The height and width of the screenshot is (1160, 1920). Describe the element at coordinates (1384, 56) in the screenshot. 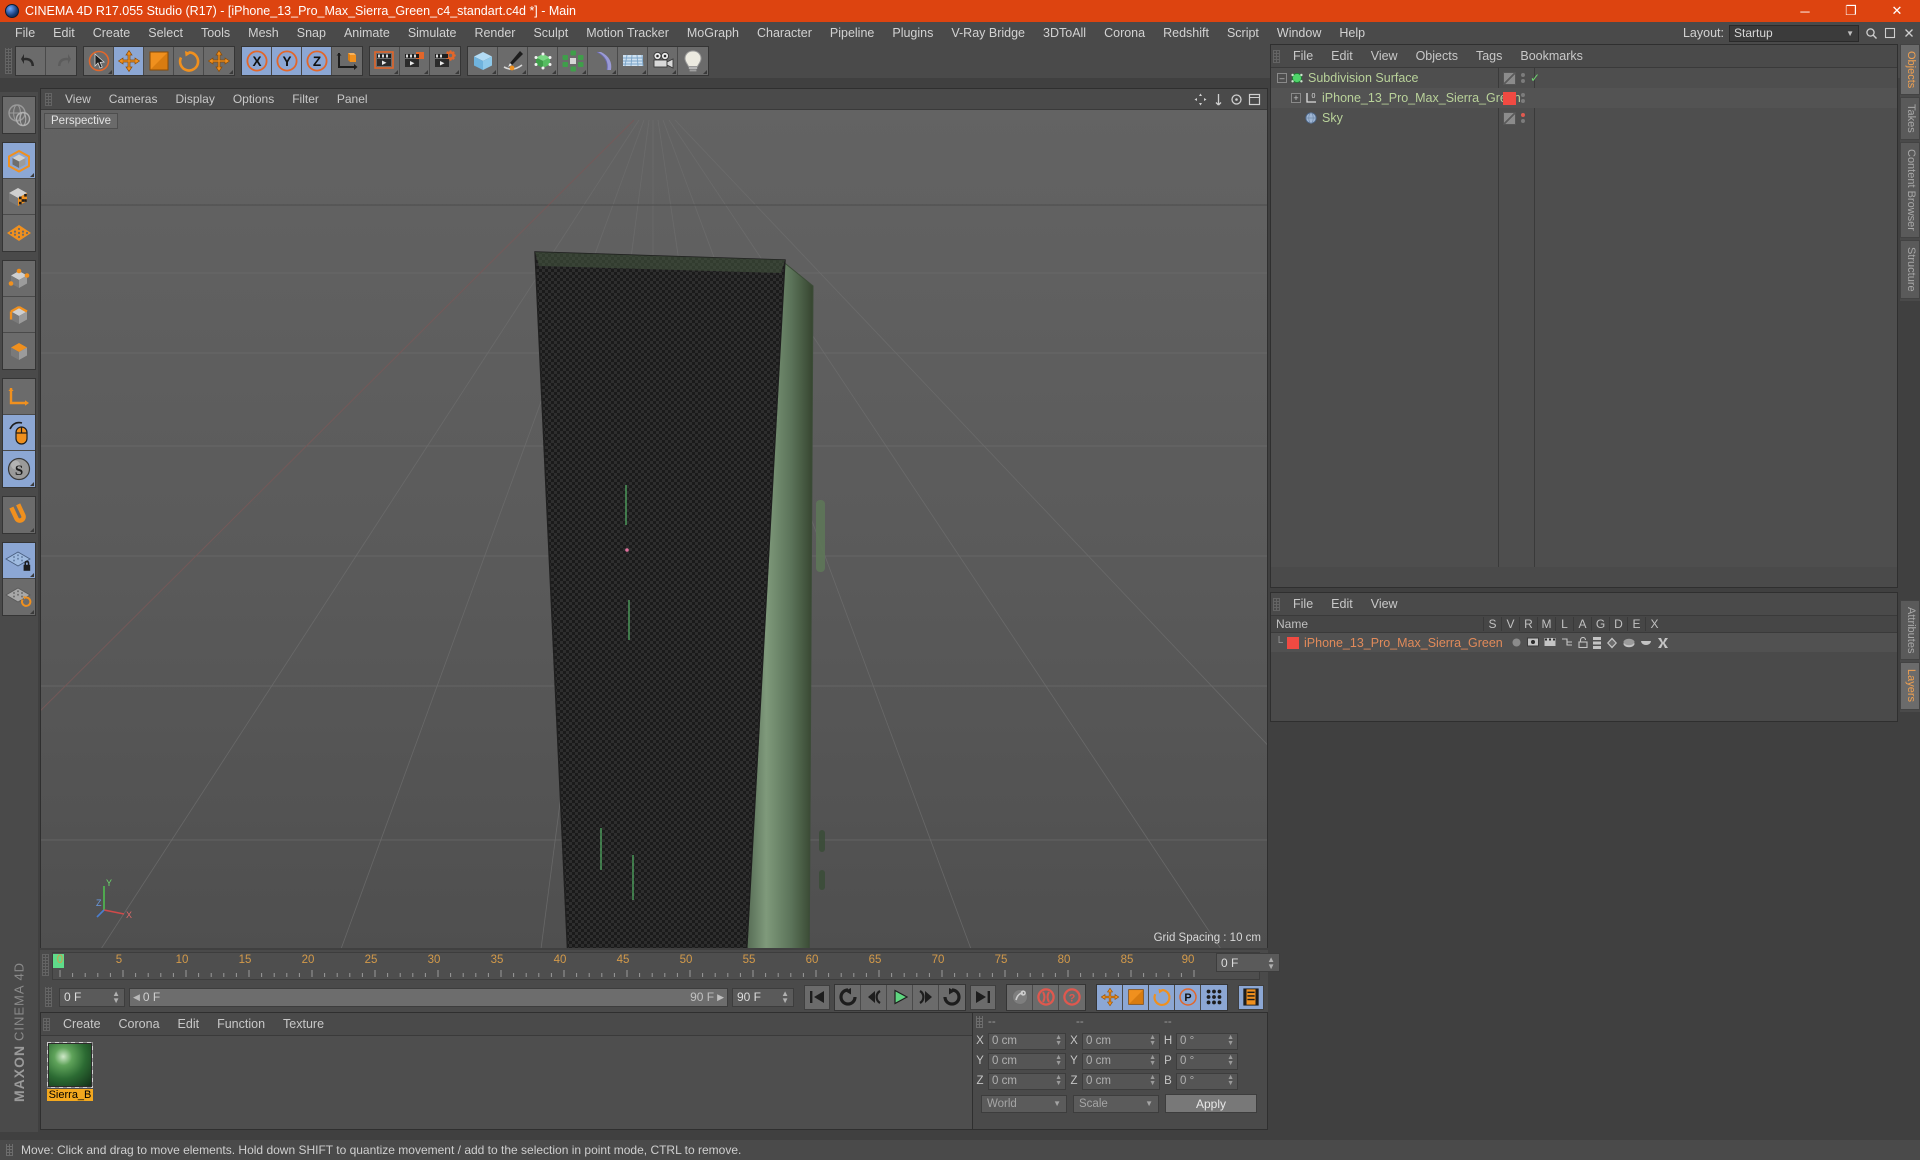

I see `objmgr-menu-view: View` at that location.